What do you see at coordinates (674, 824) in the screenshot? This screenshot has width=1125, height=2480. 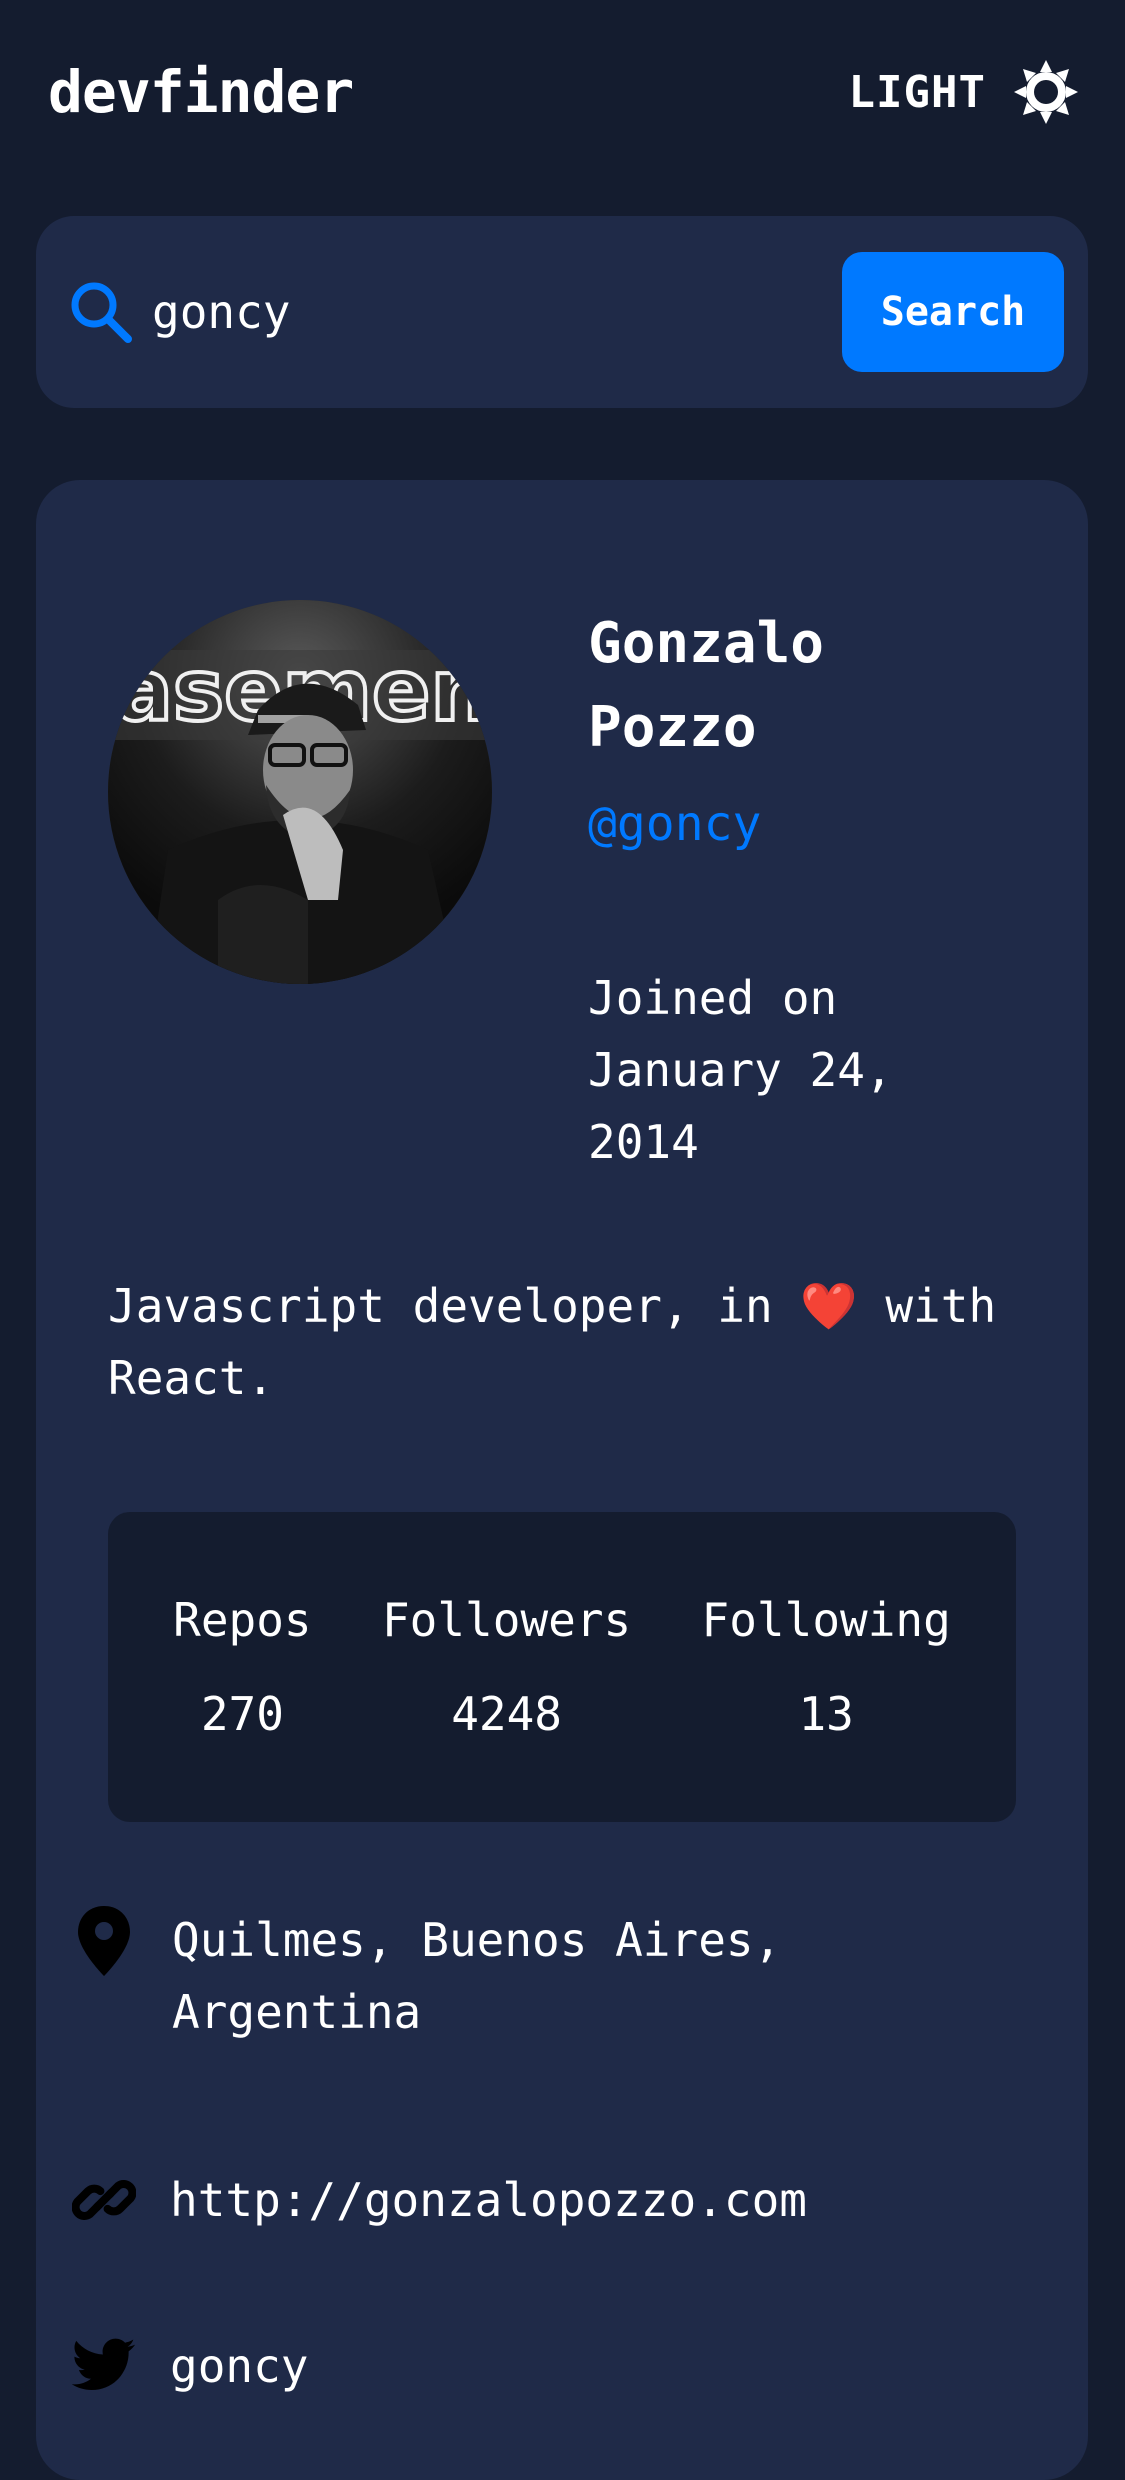 I see `profile-login-link: @goncy` at bounding box center [674, 824].